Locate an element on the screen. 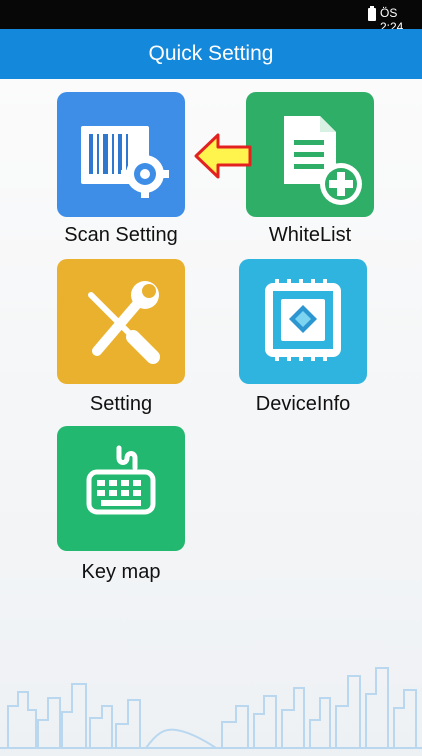  setting-button is located at coordinates (121, 321).